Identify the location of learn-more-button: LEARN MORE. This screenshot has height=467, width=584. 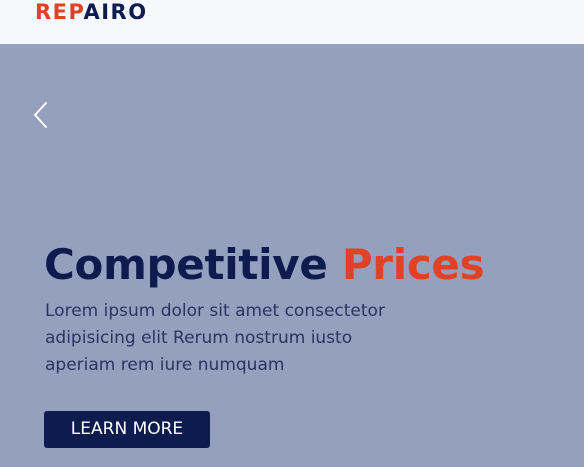
(127, 429).